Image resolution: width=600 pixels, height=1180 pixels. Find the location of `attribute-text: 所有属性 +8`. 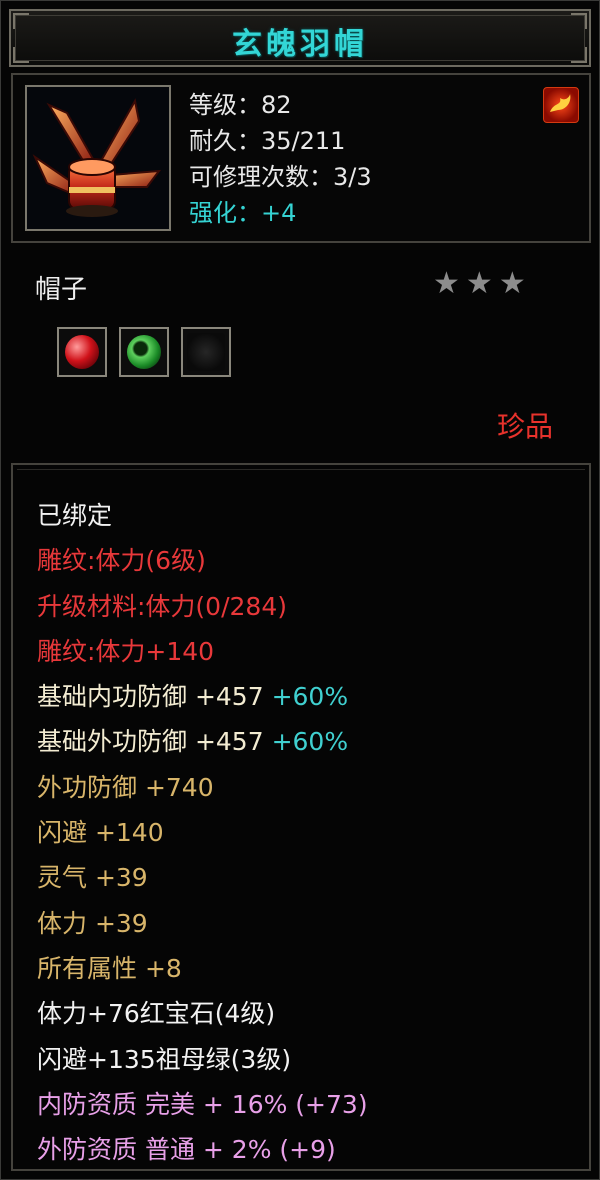

attribute-text: 所有属性 +8 is located at coordinates (109, 968).